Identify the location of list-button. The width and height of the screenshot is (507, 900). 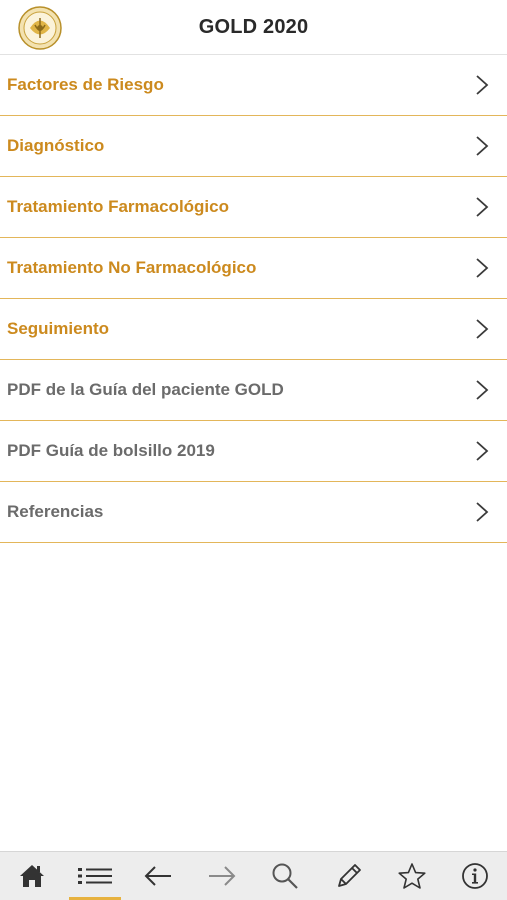
(94, 876).